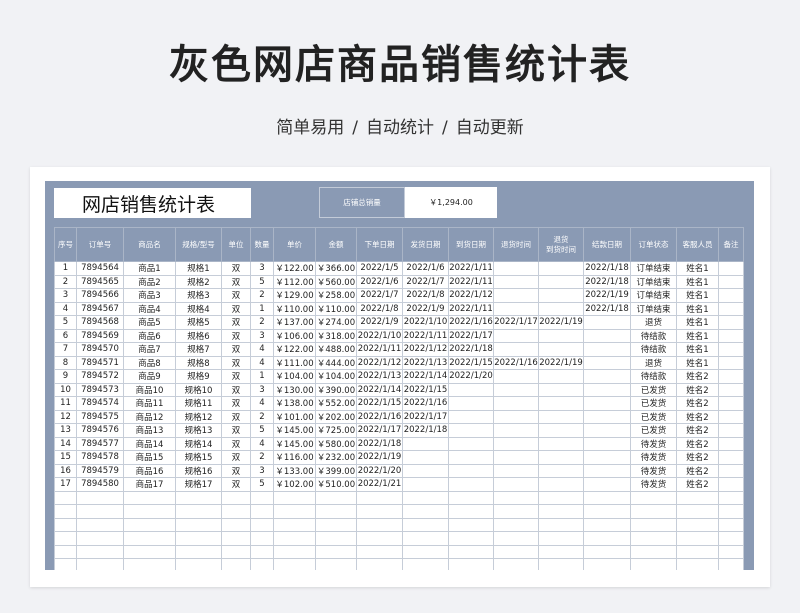 This screenshot has width=800, height=613. Describe the element at coordinates (336, 335) in the screenshot. I see `table-cell: ￥318.00` at that location.